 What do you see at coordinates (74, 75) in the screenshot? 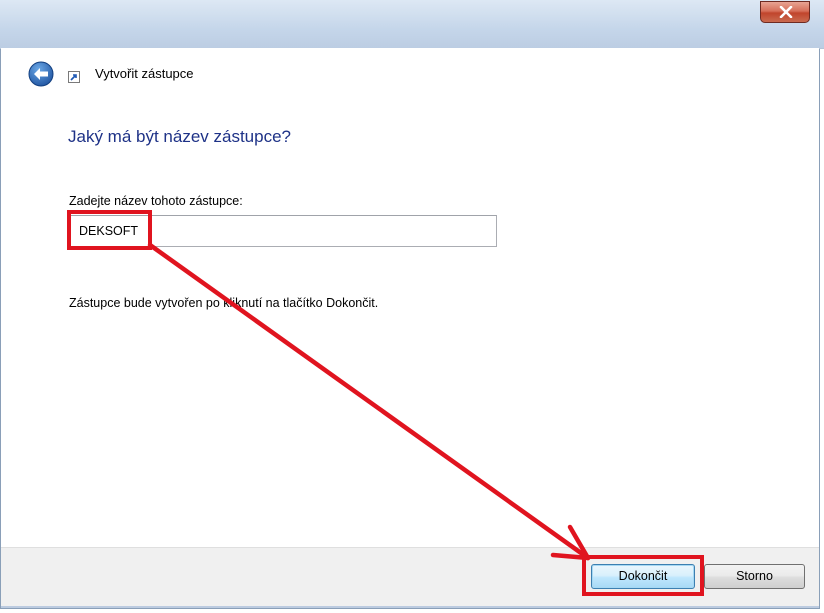
I see `shortcut-icon` at bounding box center [74, 75].